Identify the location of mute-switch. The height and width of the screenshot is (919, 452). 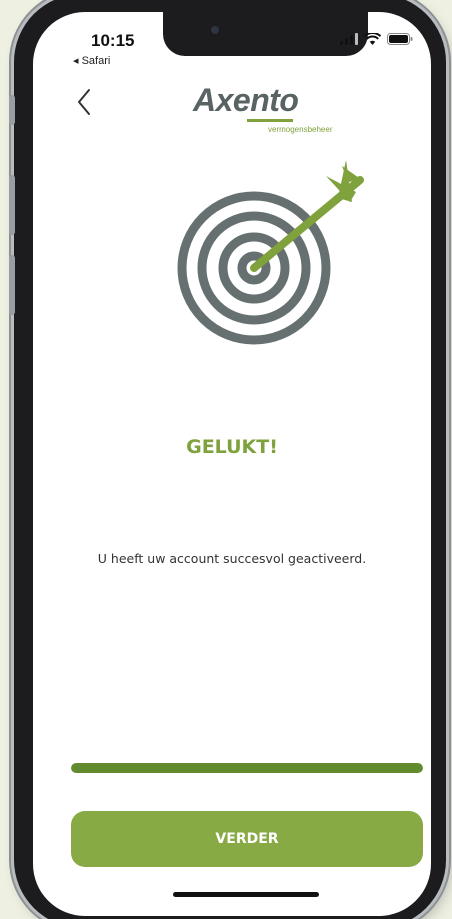
(12, 110).